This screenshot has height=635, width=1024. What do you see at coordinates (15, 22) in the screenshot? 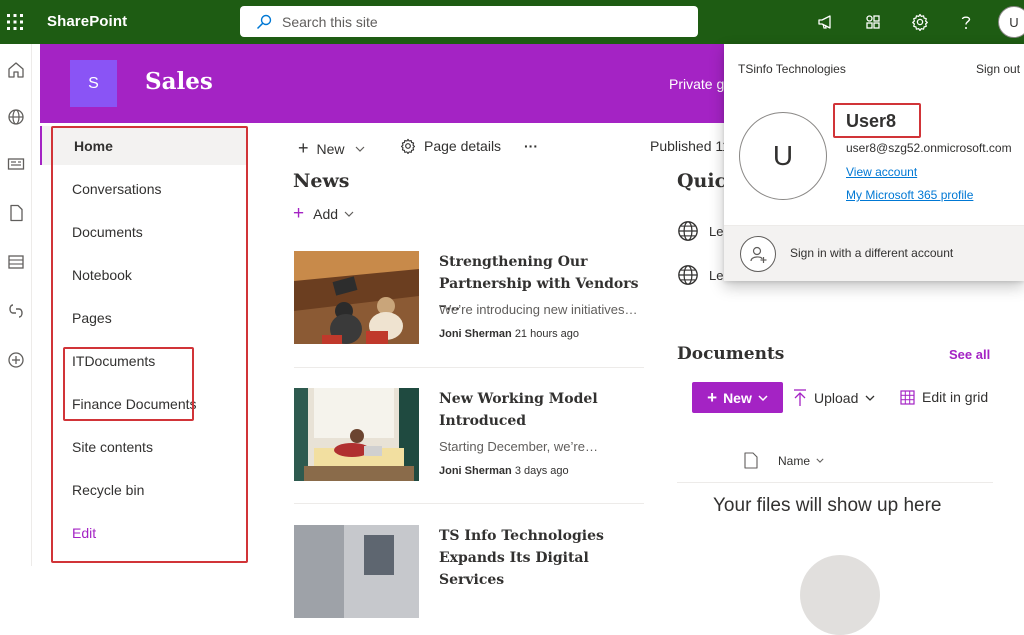
I see `waffle-icon` at bounding box center [15, 22].